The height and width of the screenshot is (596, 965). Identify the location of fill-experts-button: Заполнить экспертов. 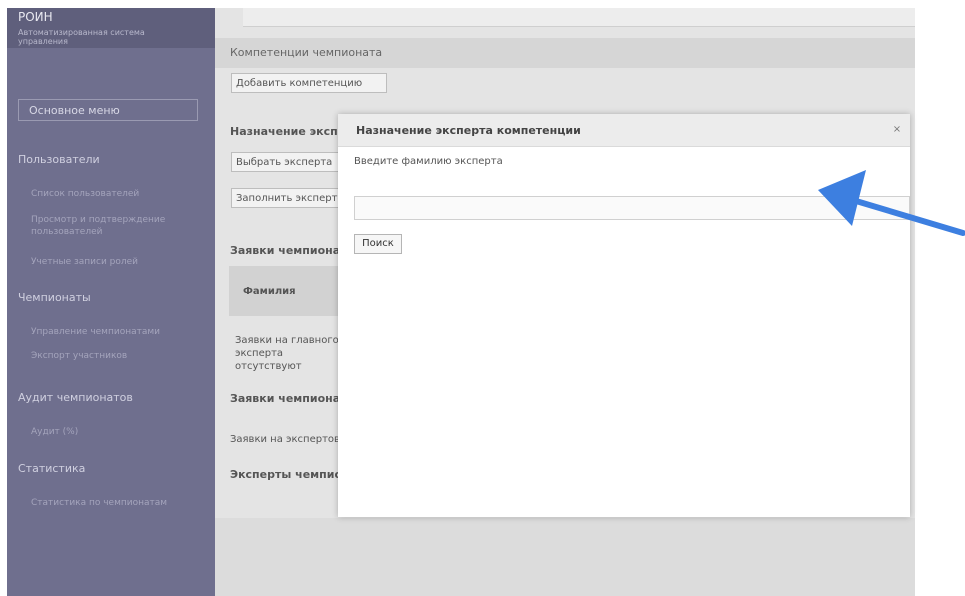
(286, 198).